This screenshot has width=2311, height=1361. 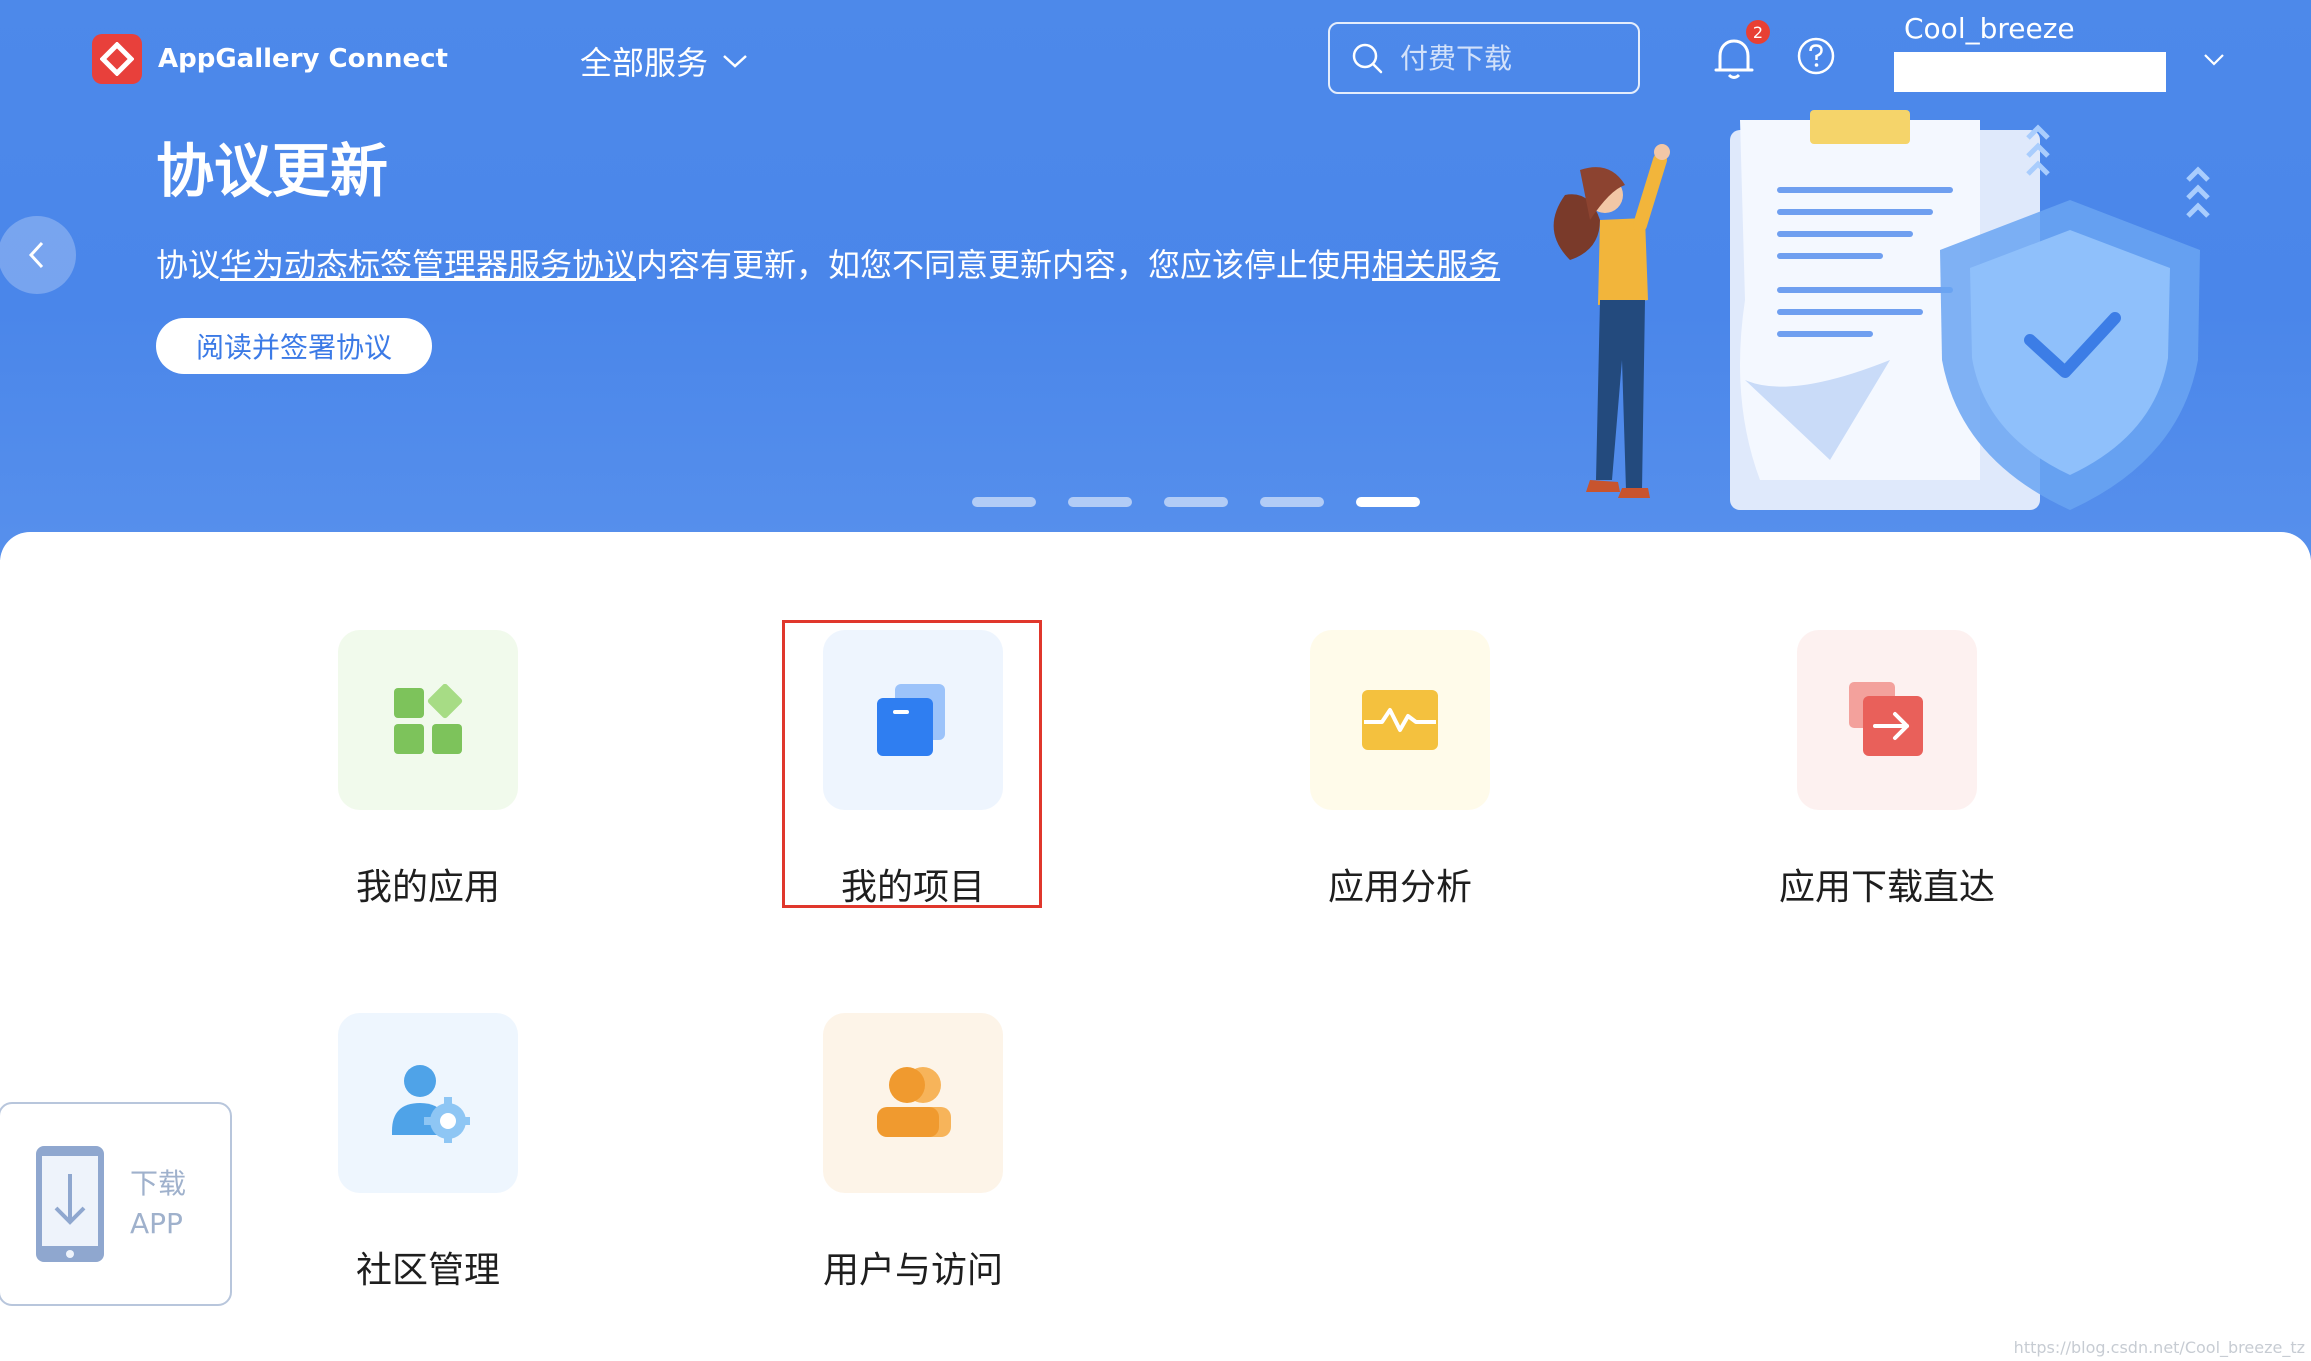 What do you see at coordinates (294, 346) in the screenshot?
I see `read-sign-agreement-button: 阅读并签署协议` at bounding box center [294, 346].